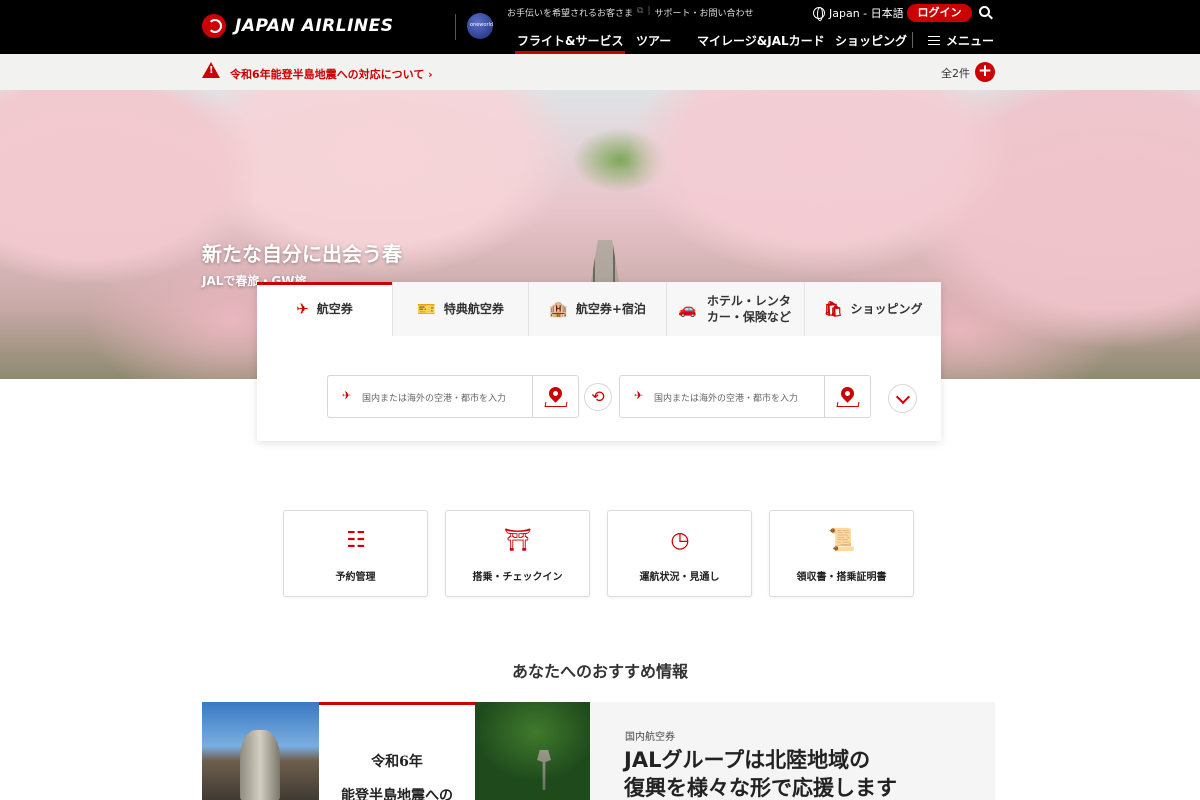  Describe the element at coordinates (302, 309) in the screenshot. I see `plane-icon: ✈` at that location.